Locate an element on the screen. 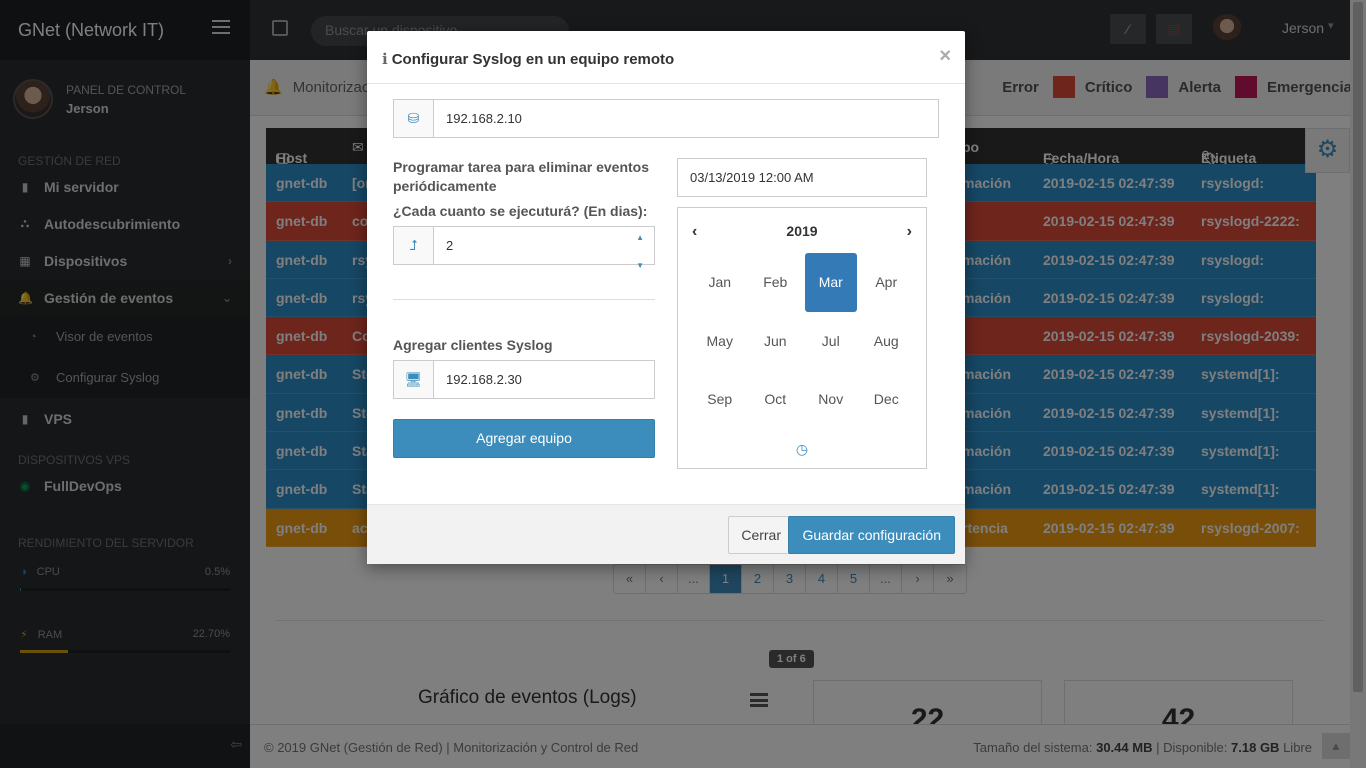 The image size is (1366, 768). modal-header: ℹ Configurar Syslog en un equipo remoto × is located at coordinates (666, 57).